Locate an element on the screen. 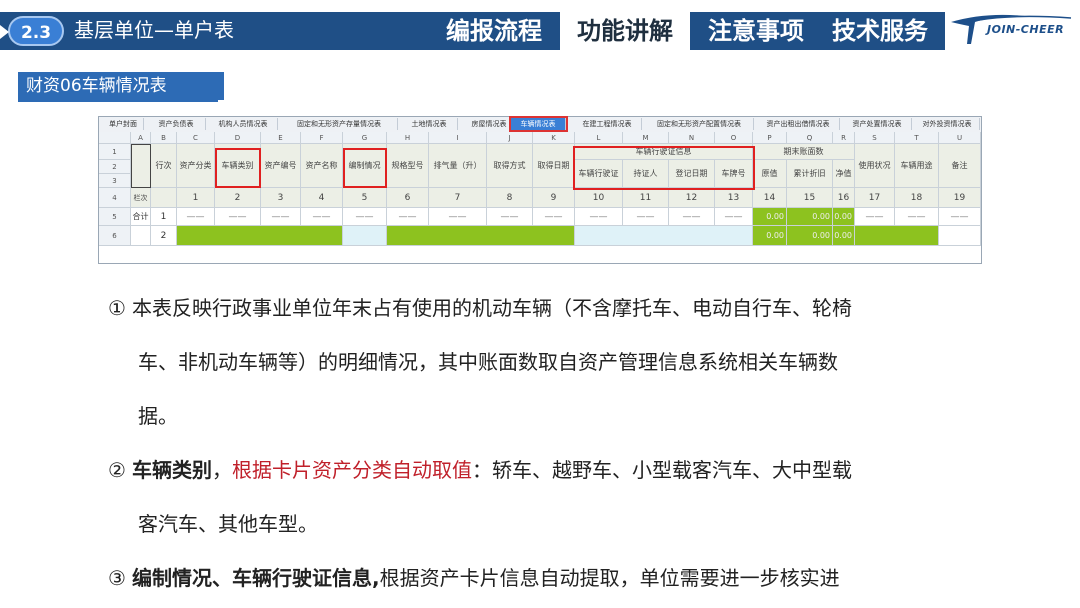  row6-a is located at coordinates (141, 236).